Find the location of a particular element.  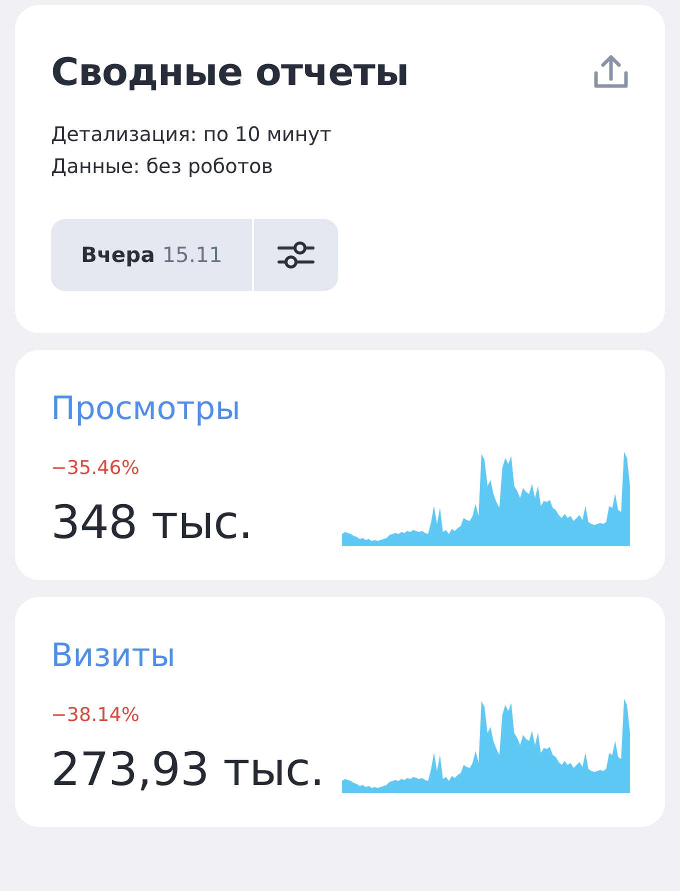

sliders-icon is located at coordinates (296, 255).